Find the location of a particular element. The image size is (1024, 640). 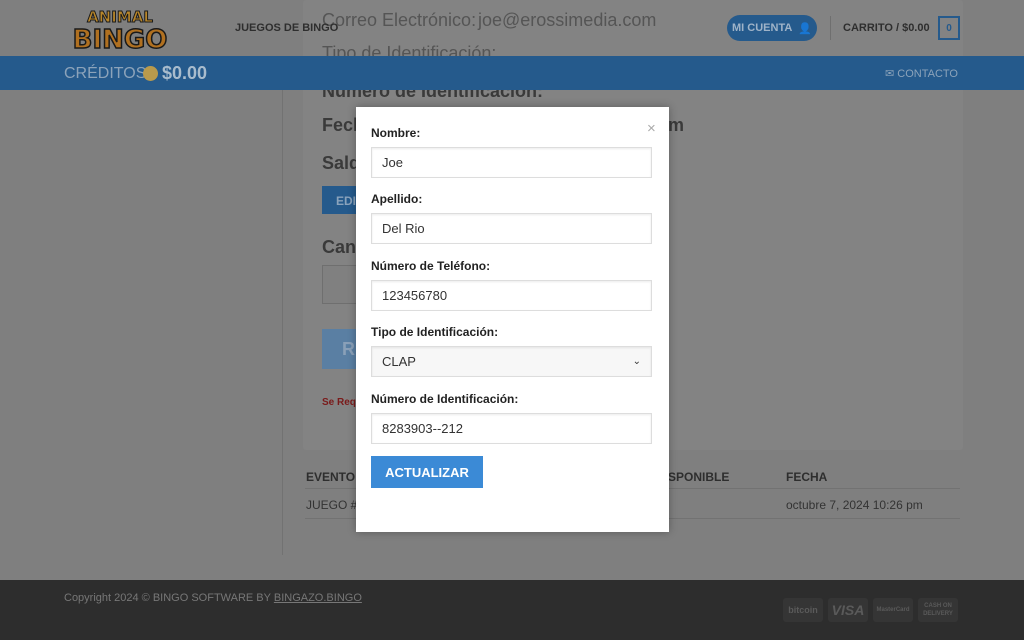

contact-label: CONTACTO is located at coordinates (927, 74).